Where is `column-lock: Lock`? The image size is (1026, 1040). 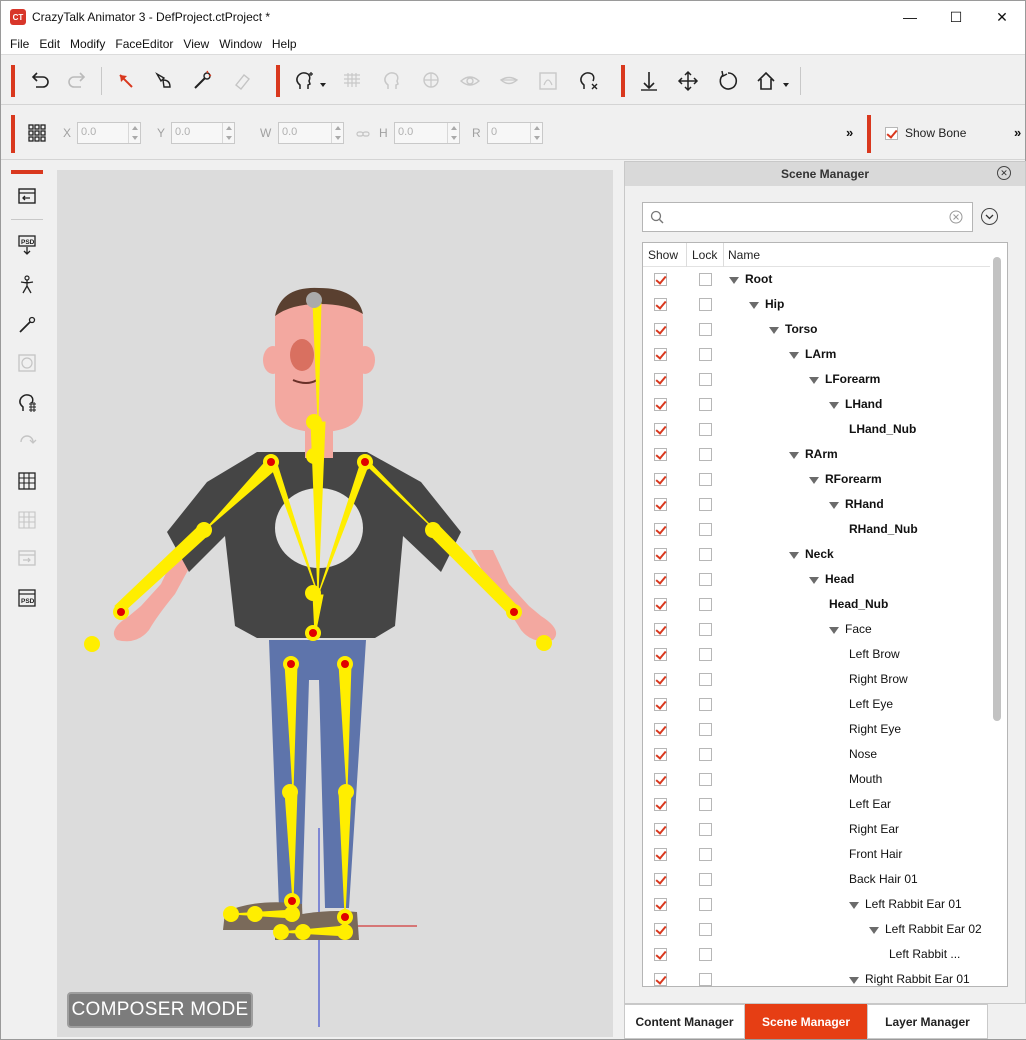
column-lock: Lock is located at coordinates (704, 255).